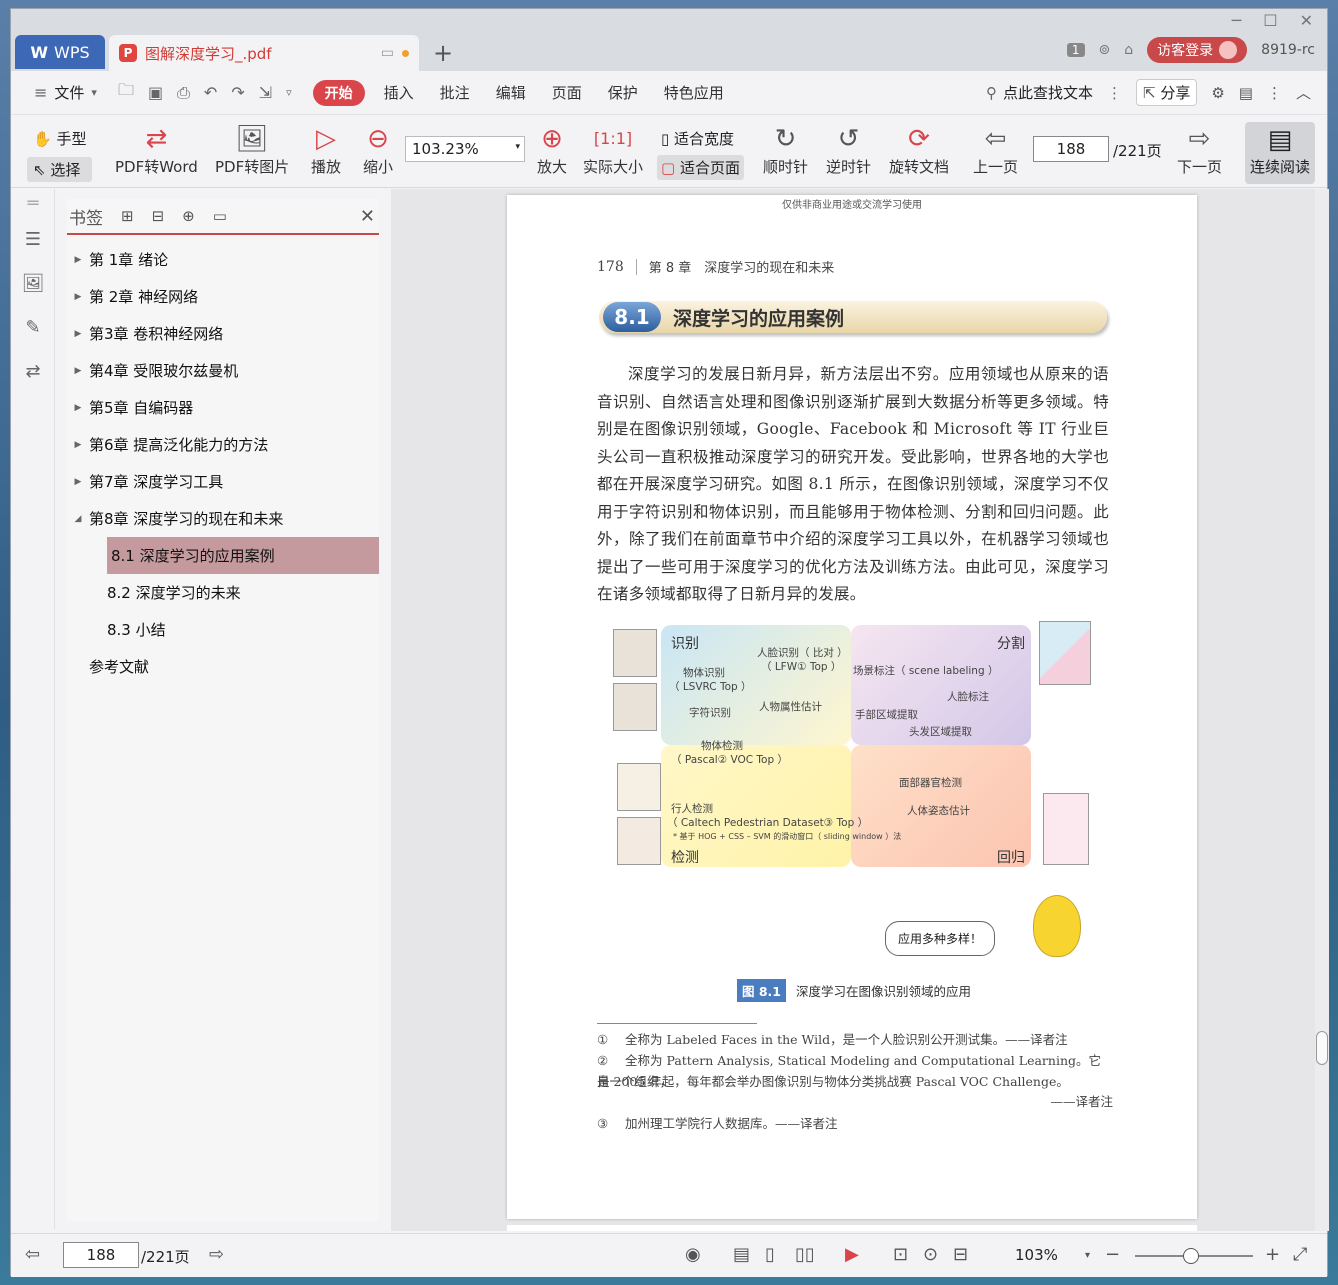 The height and width of the screenshot is (1285, 1338). What do you see at coordinates (156, 149) in the screenshot?
I see `pdf-to-word-button: ⇄ PDF转Word` at bounding box center [156, 149].